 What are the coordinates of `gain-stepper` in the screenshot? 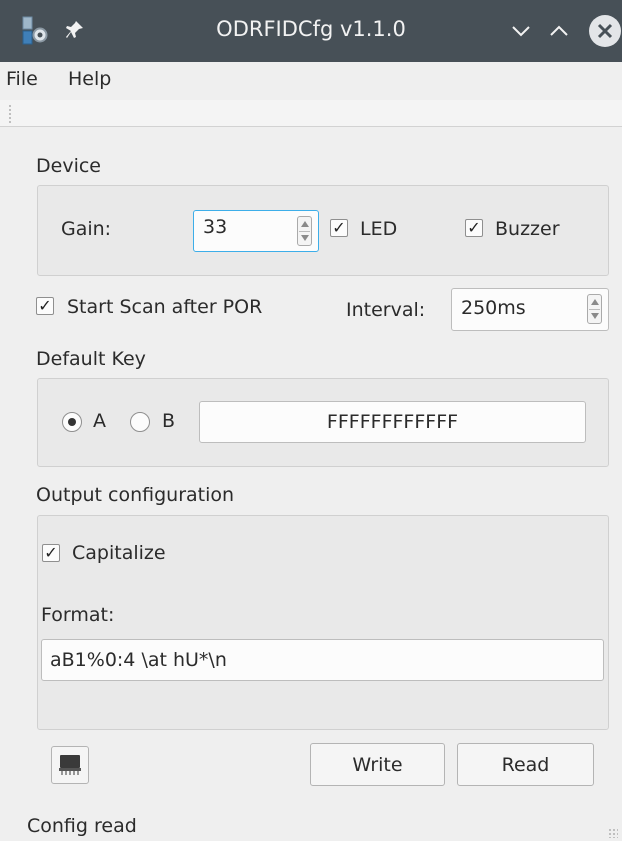 It's located at (304, 231).